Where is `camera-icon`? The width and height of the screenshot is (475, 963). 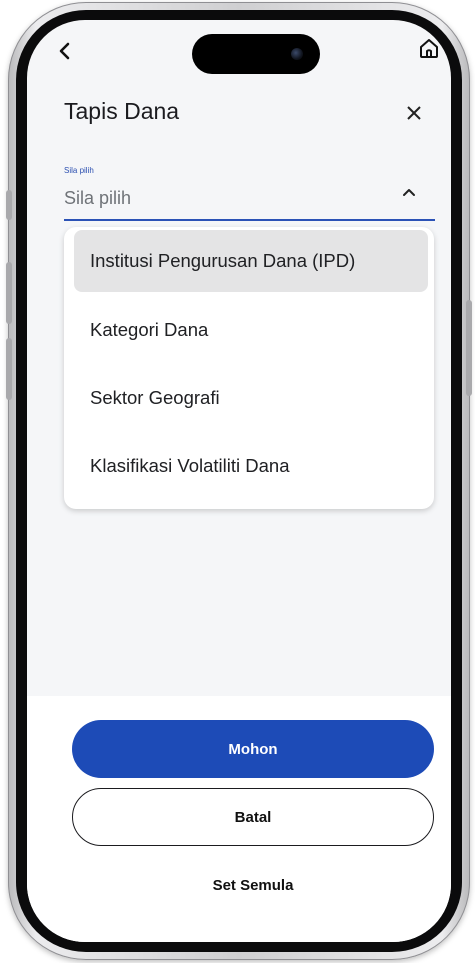
camera-icon is located at coordinates (297, 54).